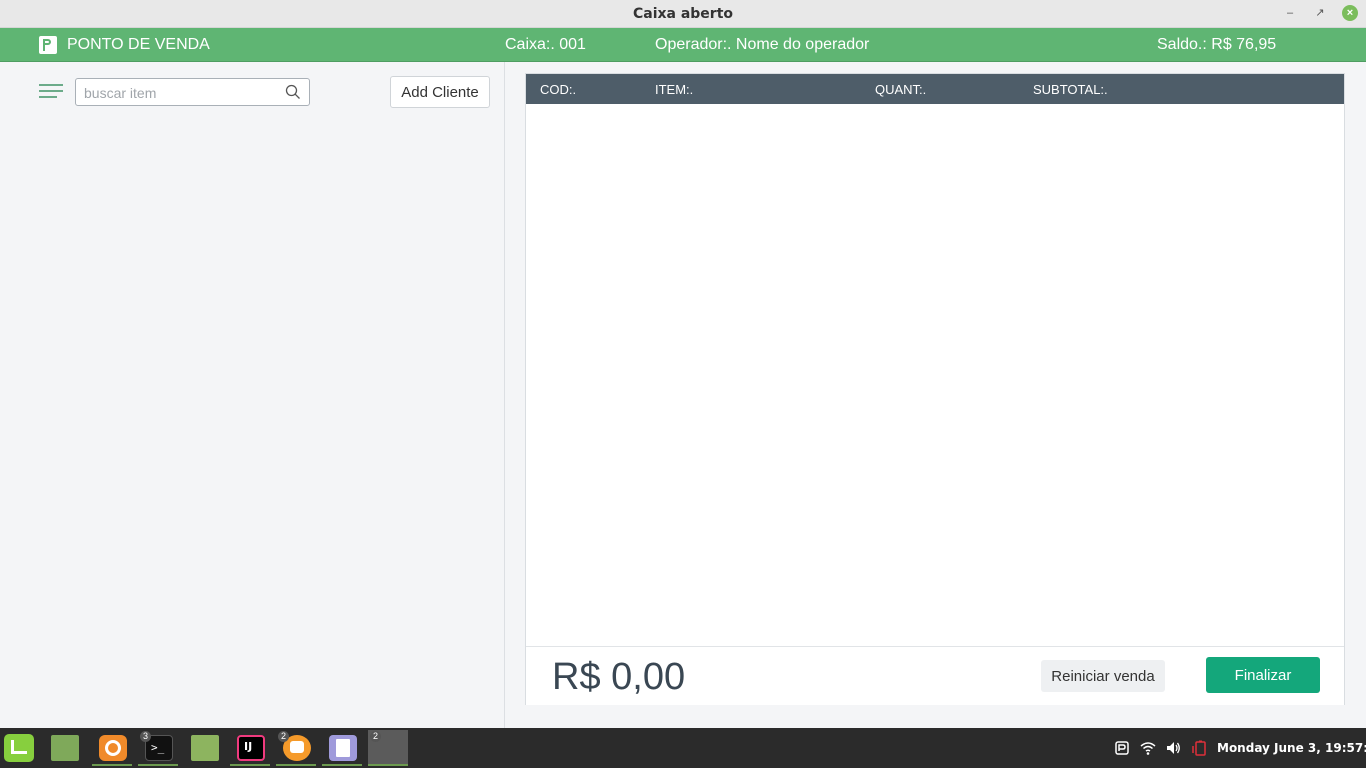 Image resolution: width=1366 pixels, height=768 pixels. I want to click on sale-total: R$ 0,00, so click(619, 677).